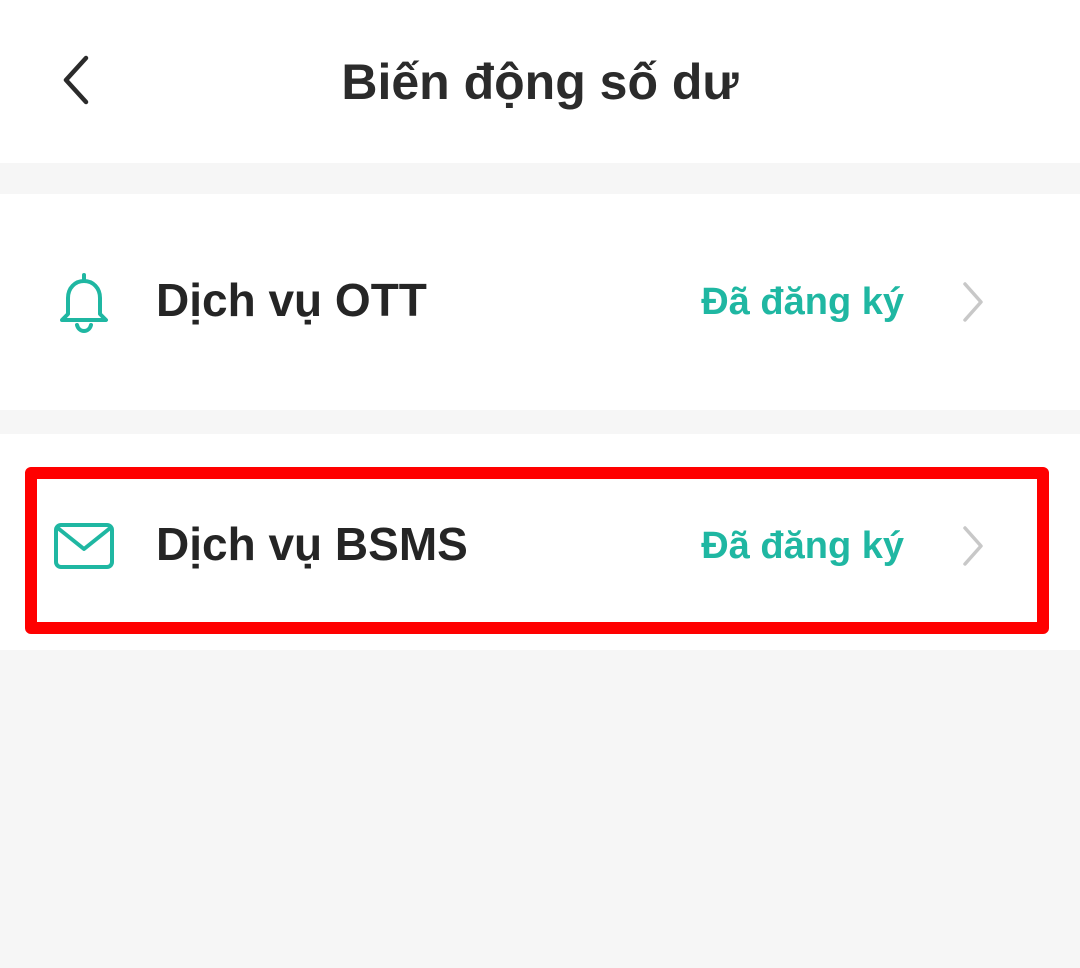 The width and height of the screenshot is (1080, 968). I want to click on service-label: Dịch vụ OTT, so click(291, 300).